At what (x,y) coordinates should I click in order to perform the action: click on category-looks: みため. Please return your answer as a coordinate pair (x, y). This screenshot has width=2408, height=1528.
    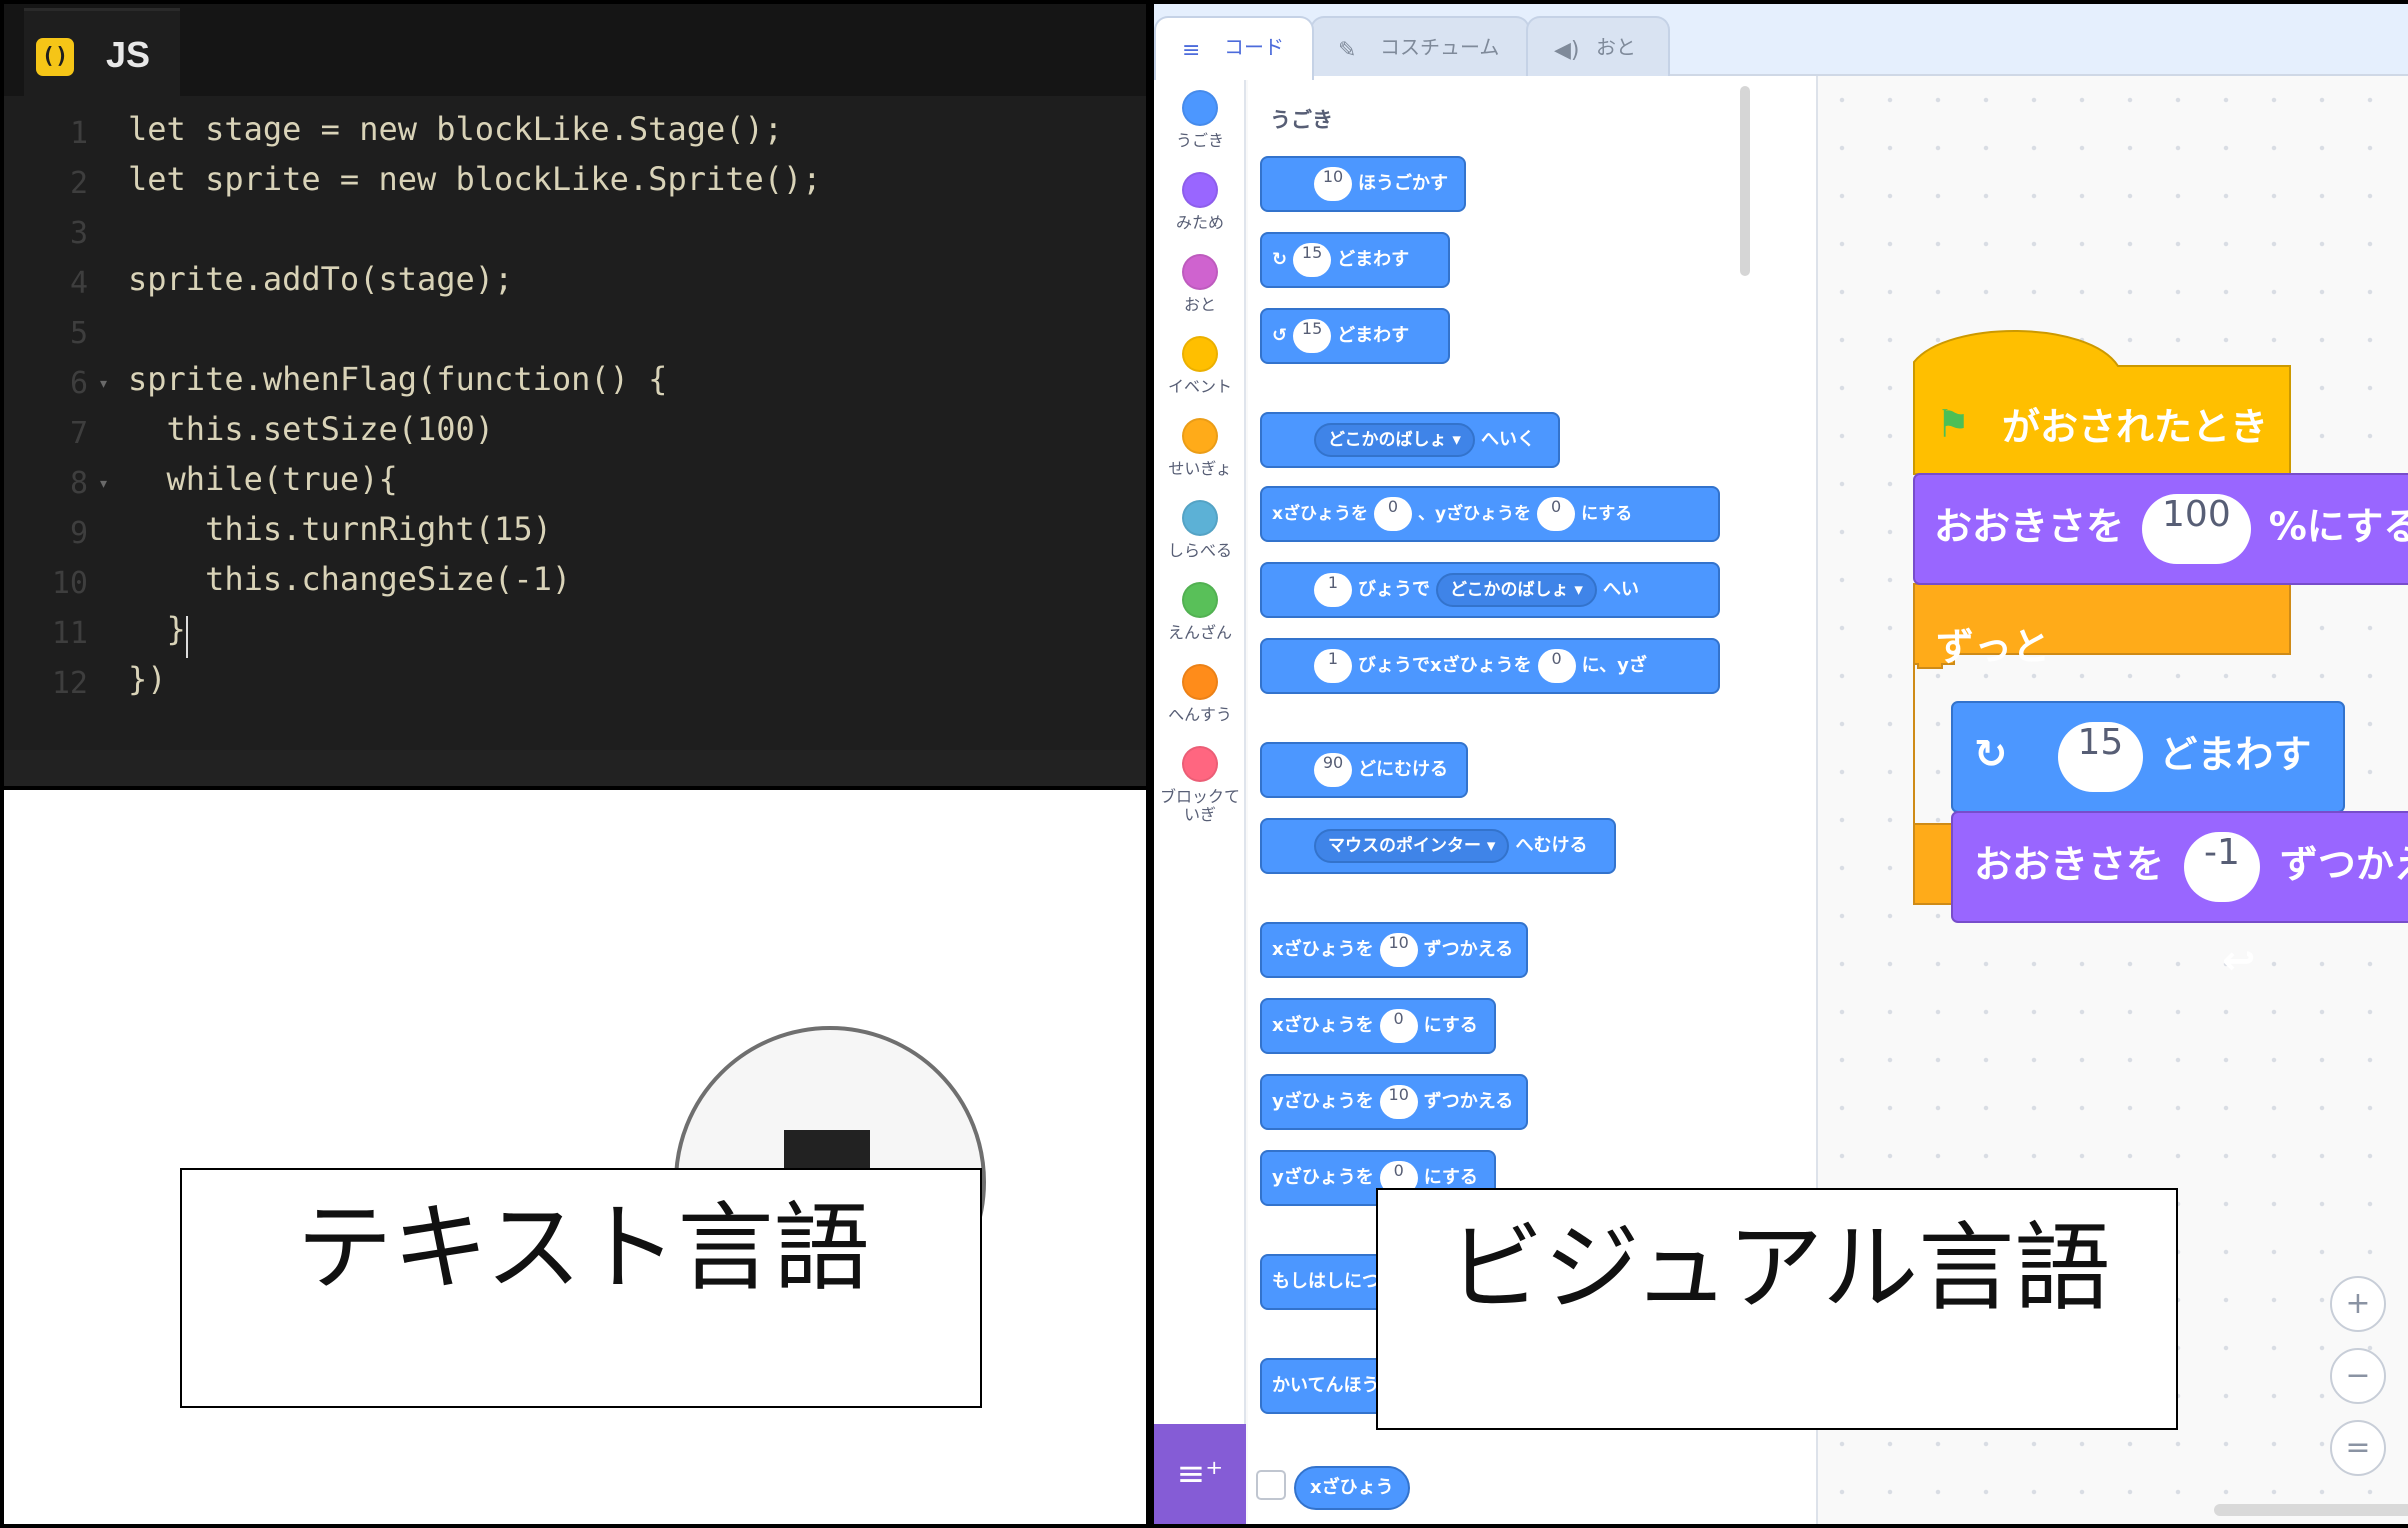
    Looking at the image, I should click on (1200, 202).